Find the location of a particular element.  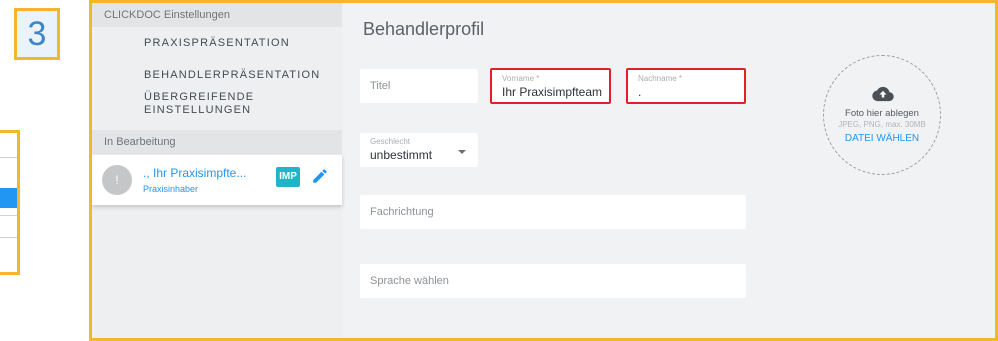

profile-role: Praxisinhaber is located at coordinates (171, 189).